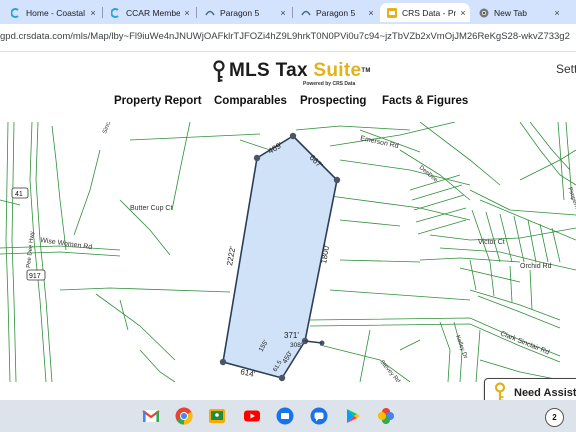 This screenshot has height=432, width=576. What do you see at coordinates (386, 416) in the screenshot?
I see `photos-icon` at bounding box center [386, 416].